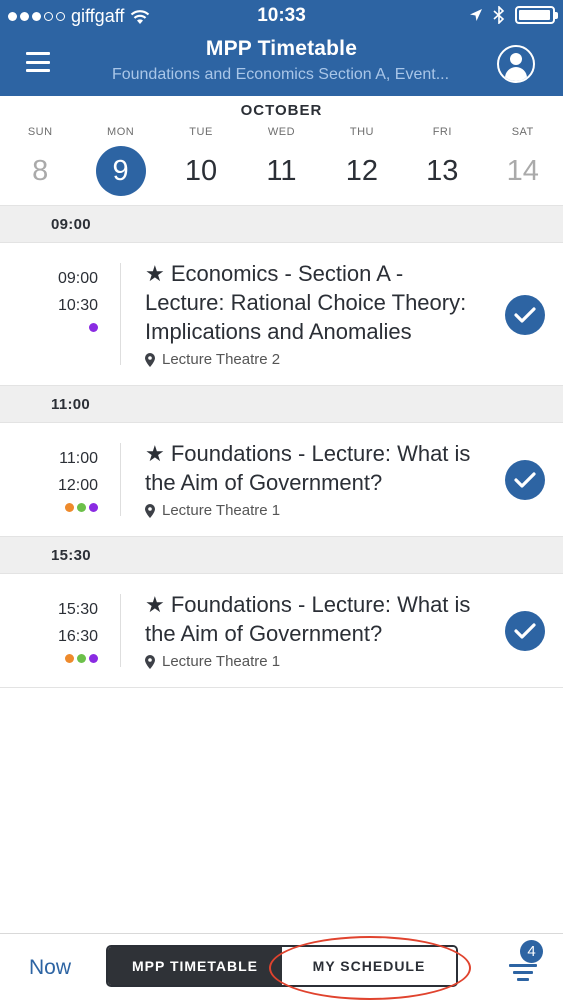  I want to click on status-right, so click(513, 15).